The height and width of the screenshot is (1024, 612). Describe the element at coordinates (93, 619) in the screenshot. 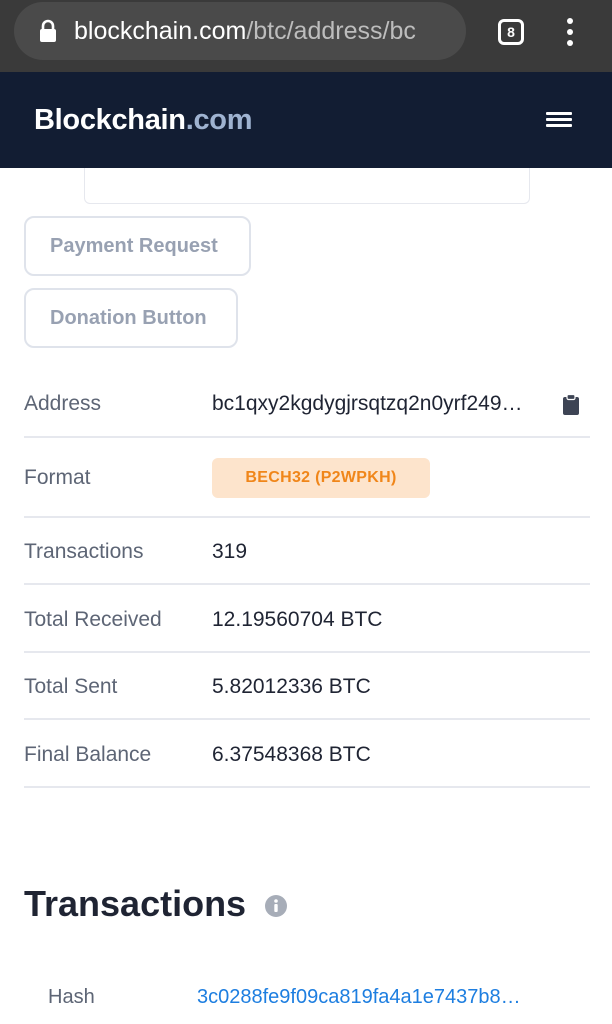

I see `total-received-label: Total Received` at that location.